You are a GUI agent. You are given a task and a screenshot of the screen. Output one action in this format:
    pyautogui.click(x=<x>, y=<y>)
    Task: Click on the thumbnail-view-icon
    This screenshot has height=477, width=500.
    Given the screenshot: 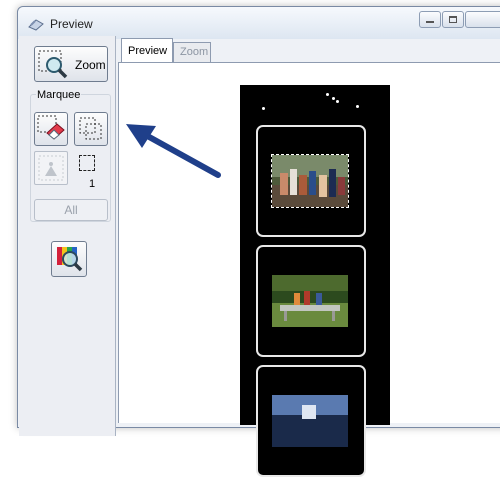 What is the action you would take?
    pyautogui.click(x=70, y=259)
    